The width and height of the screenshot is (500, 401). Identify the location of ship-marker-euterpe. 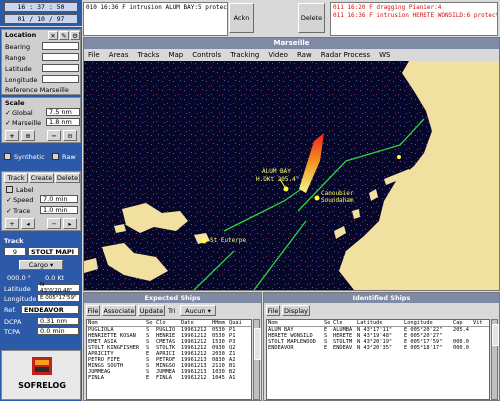
(204, 241).